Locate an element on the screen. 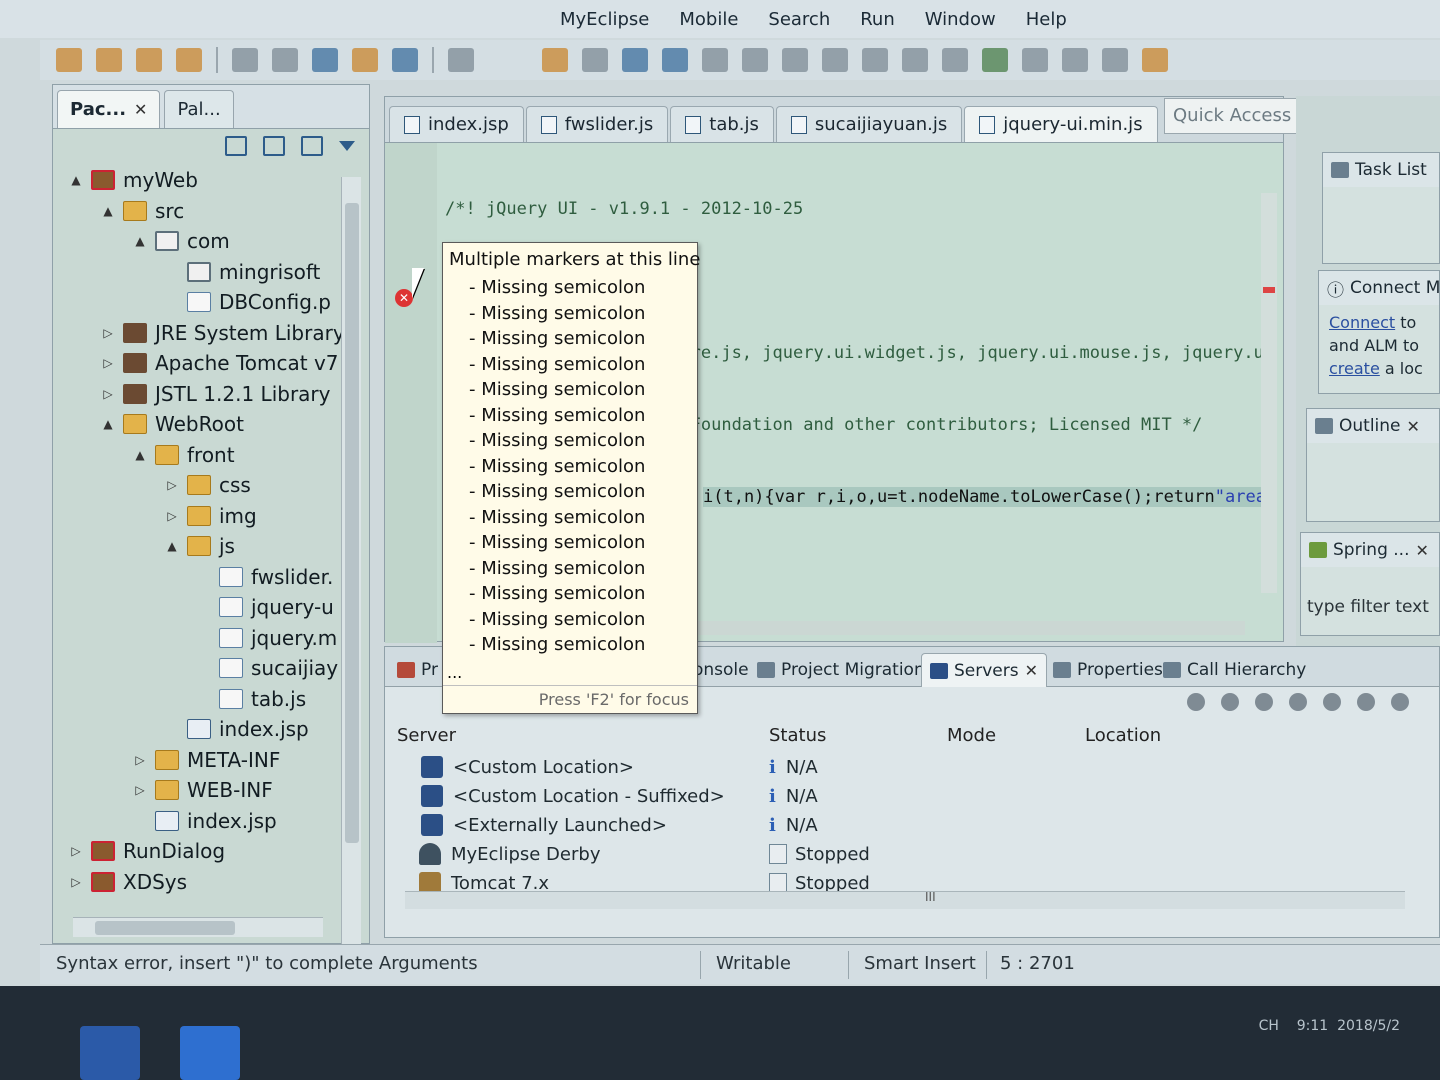 The height and width of the screenshot is (1080, 1440). tree-item: mingrisoft is located at coordinates (242, 272).